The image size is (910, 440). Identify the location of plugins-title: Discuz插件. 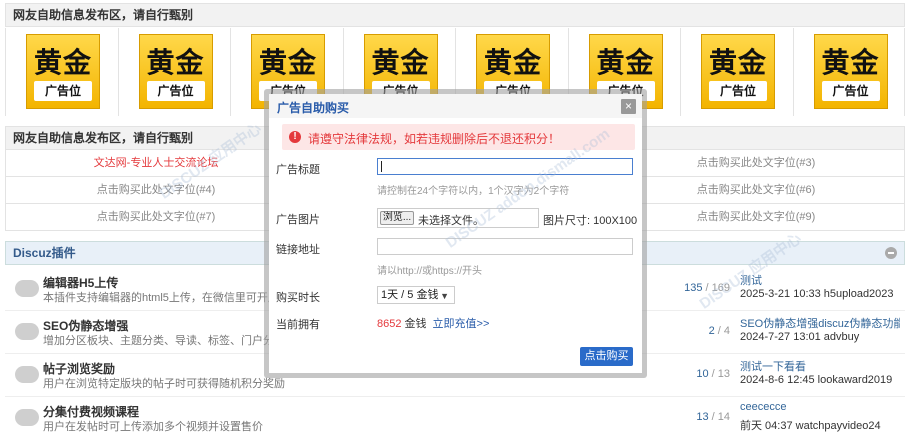
(44, 253).